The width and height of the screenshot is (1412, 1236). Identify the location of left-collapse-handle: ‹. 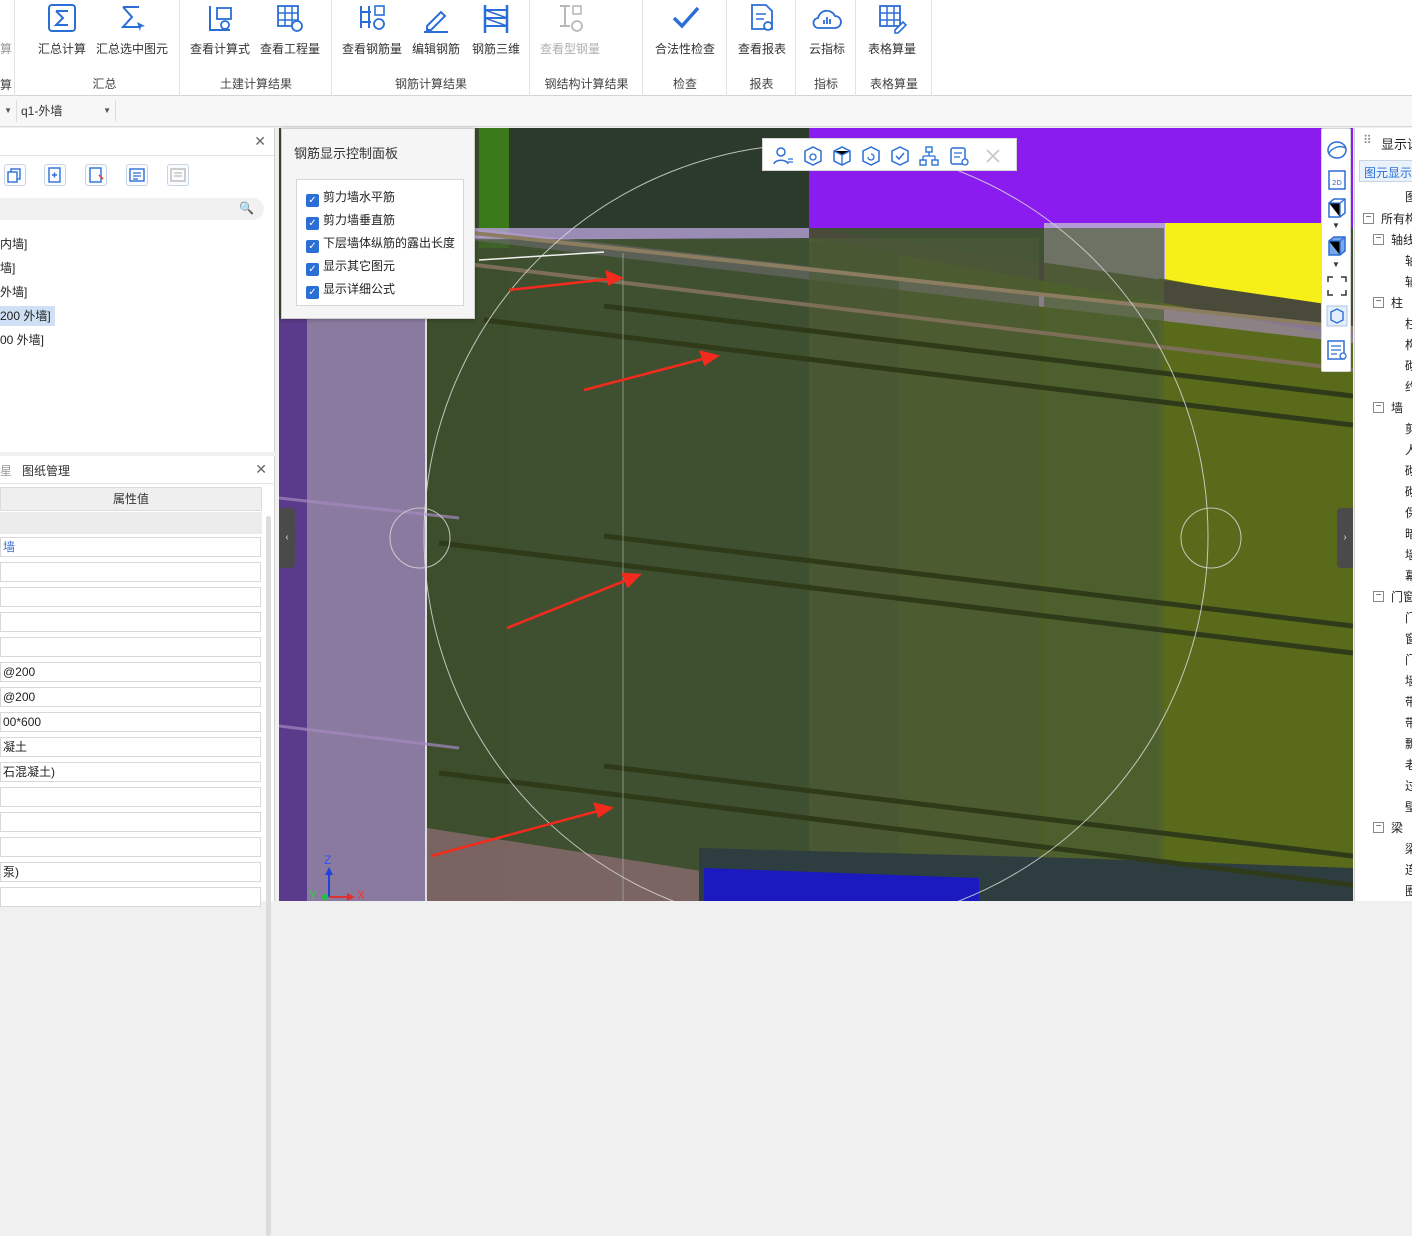
(287, 538).